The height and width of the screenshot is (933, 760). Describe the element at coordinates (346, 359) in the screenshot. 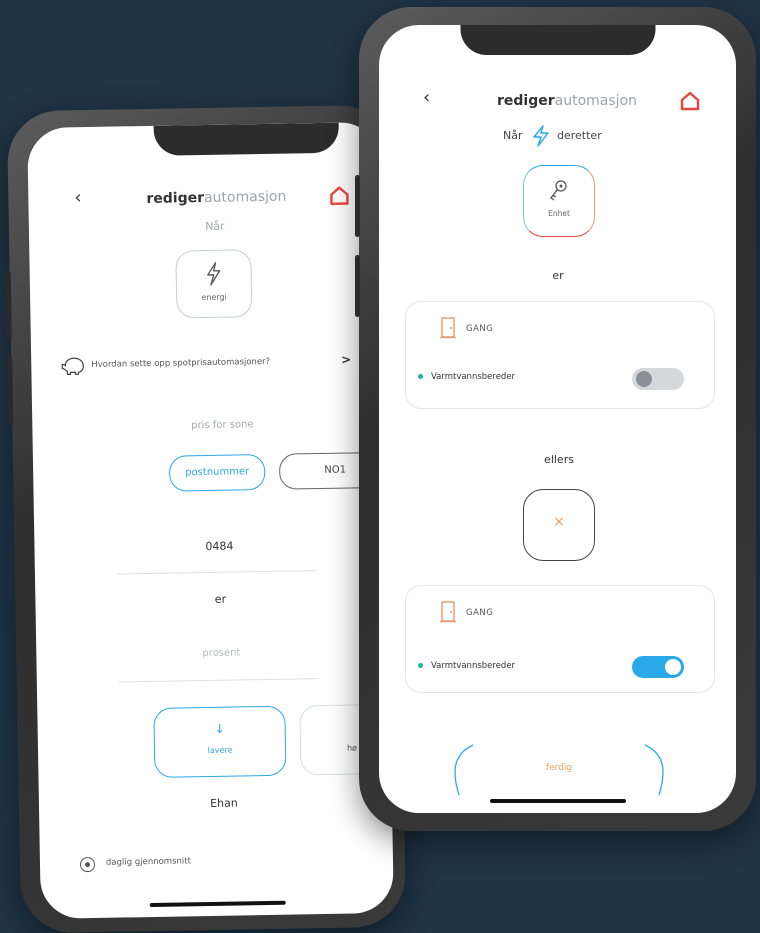

I see `chevron-right-icon: >` at that location.